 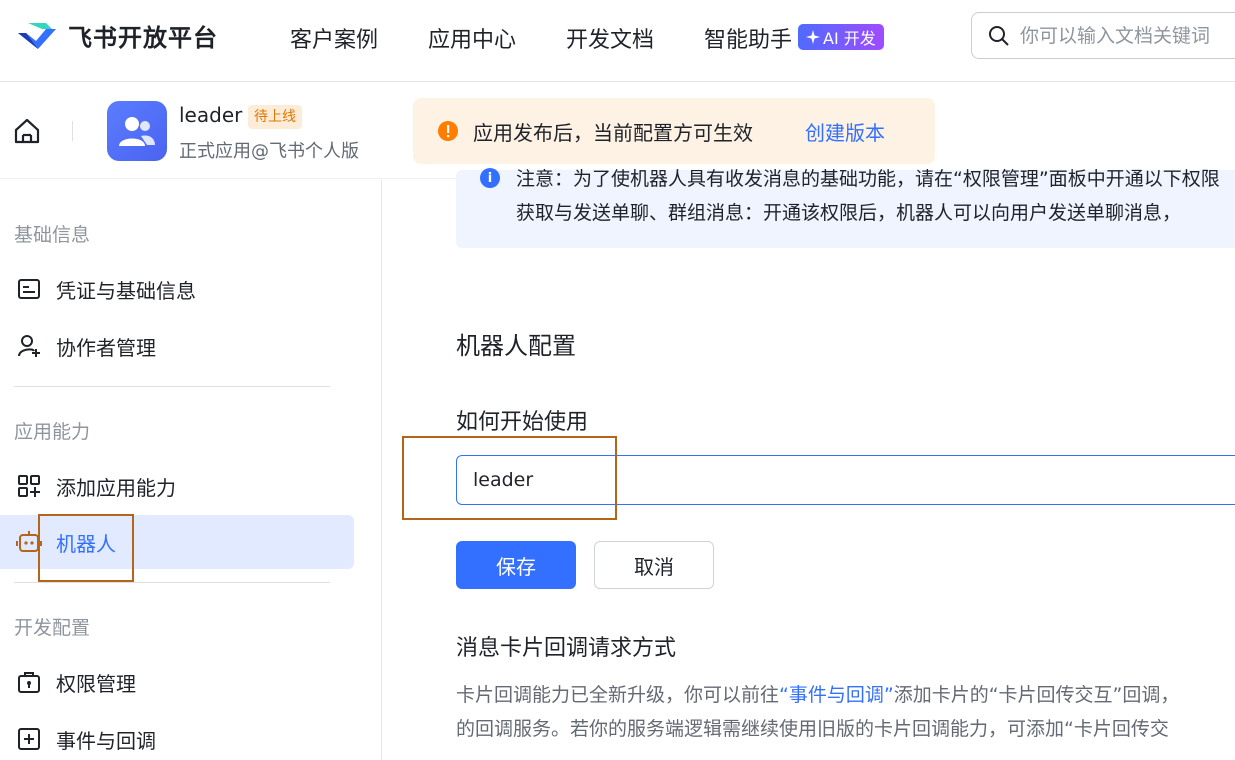 What do you see at coordinates (116, 487) in the screenshot?
I see `sidebar-item-label: 添加应用能力` at bounding box center [116, 487].